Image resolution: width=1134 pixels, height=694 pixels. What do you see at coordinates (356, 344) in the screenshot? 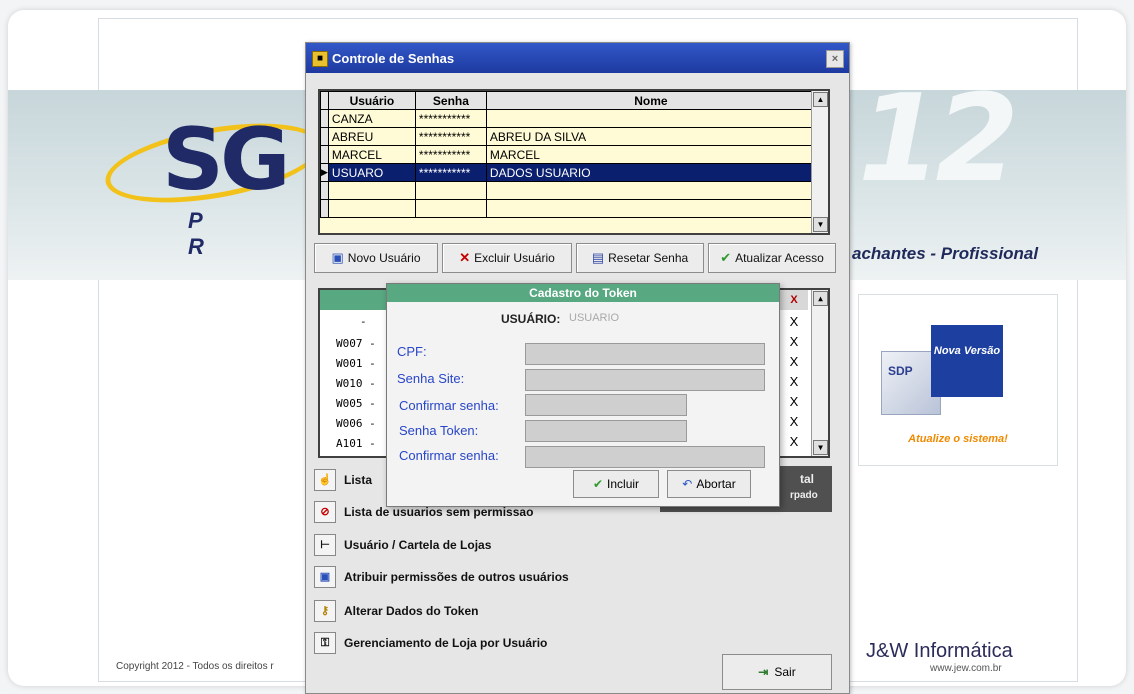
I see `list-item: W007 -` at bounding box center [356, 344].